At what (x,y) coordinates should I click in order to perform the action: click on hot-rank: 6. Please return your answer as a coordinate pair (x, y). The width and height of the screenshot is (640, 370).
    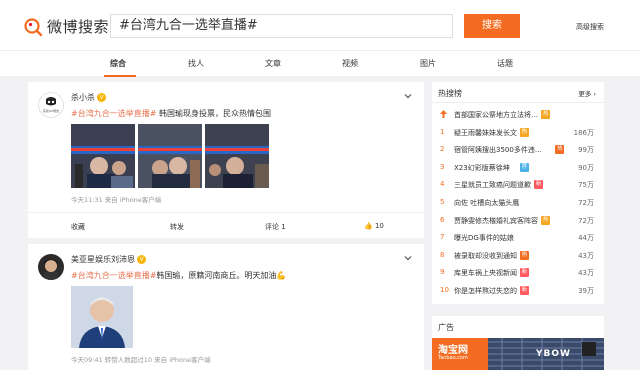
    Looking at the image, I should click on (442, 219).